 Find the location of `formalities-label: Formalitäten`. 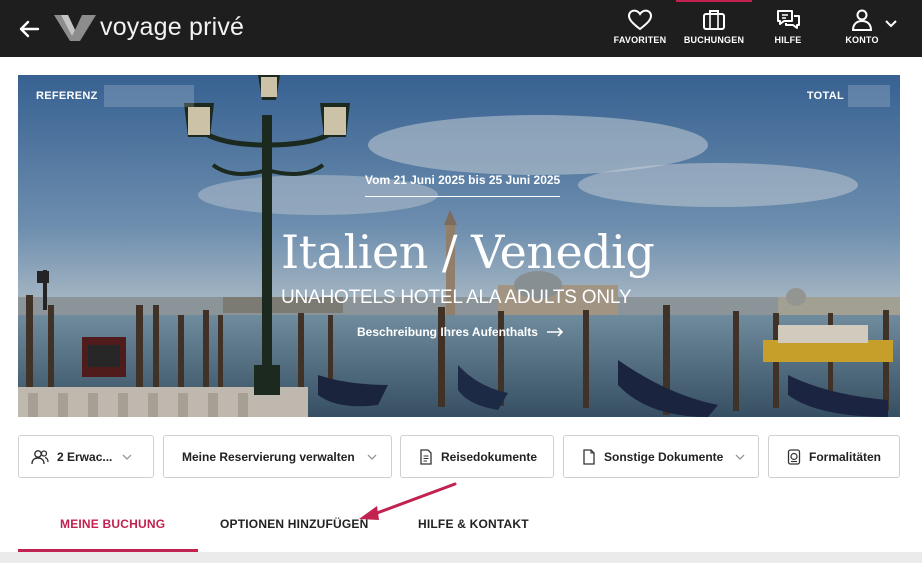

formalities-label: Formalitäten is located at coordinates (845, 456).